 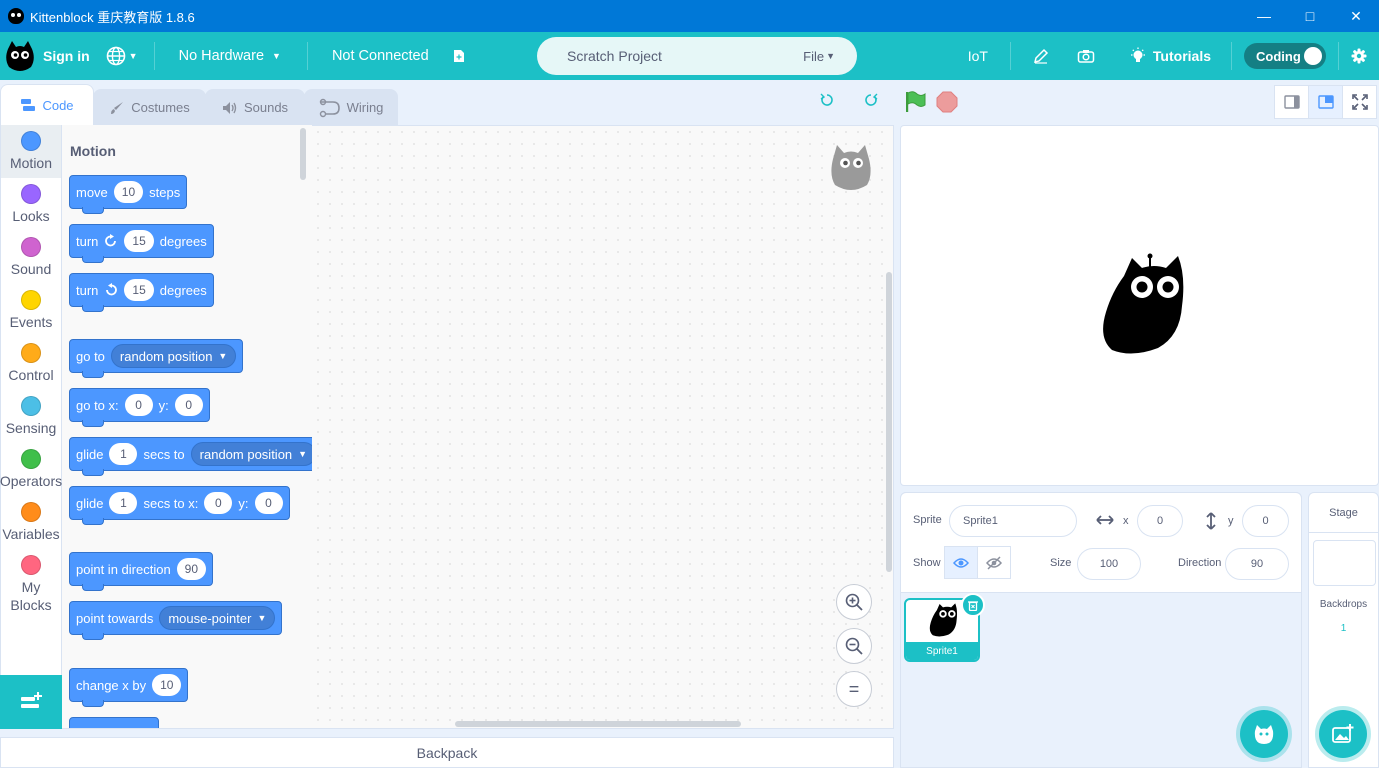 What do you see at coordinates (31, 216) in the screenshot?
I see `category-label: Looks` at bounding box center [31, 216].